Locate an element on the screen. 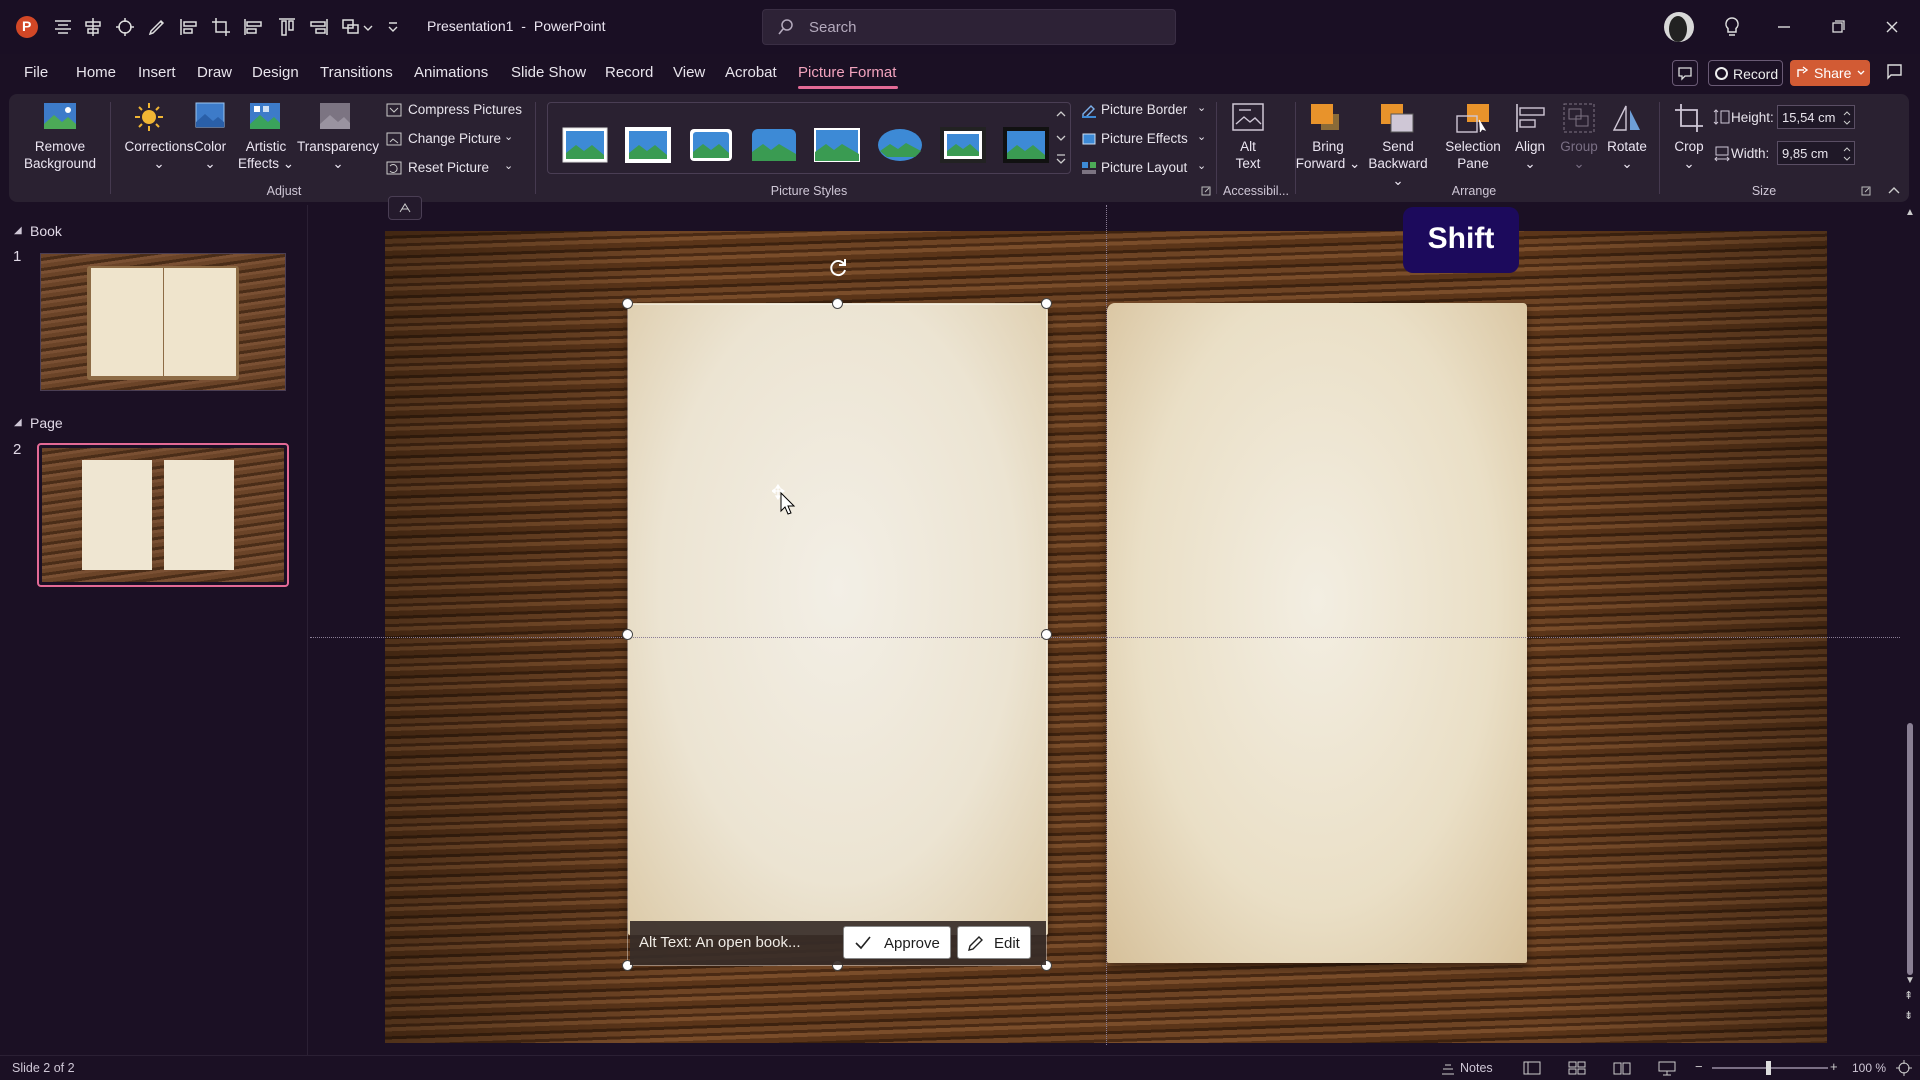  reset-picture-button: Reset Picture ⌄ is located at coordinates (451, 169).